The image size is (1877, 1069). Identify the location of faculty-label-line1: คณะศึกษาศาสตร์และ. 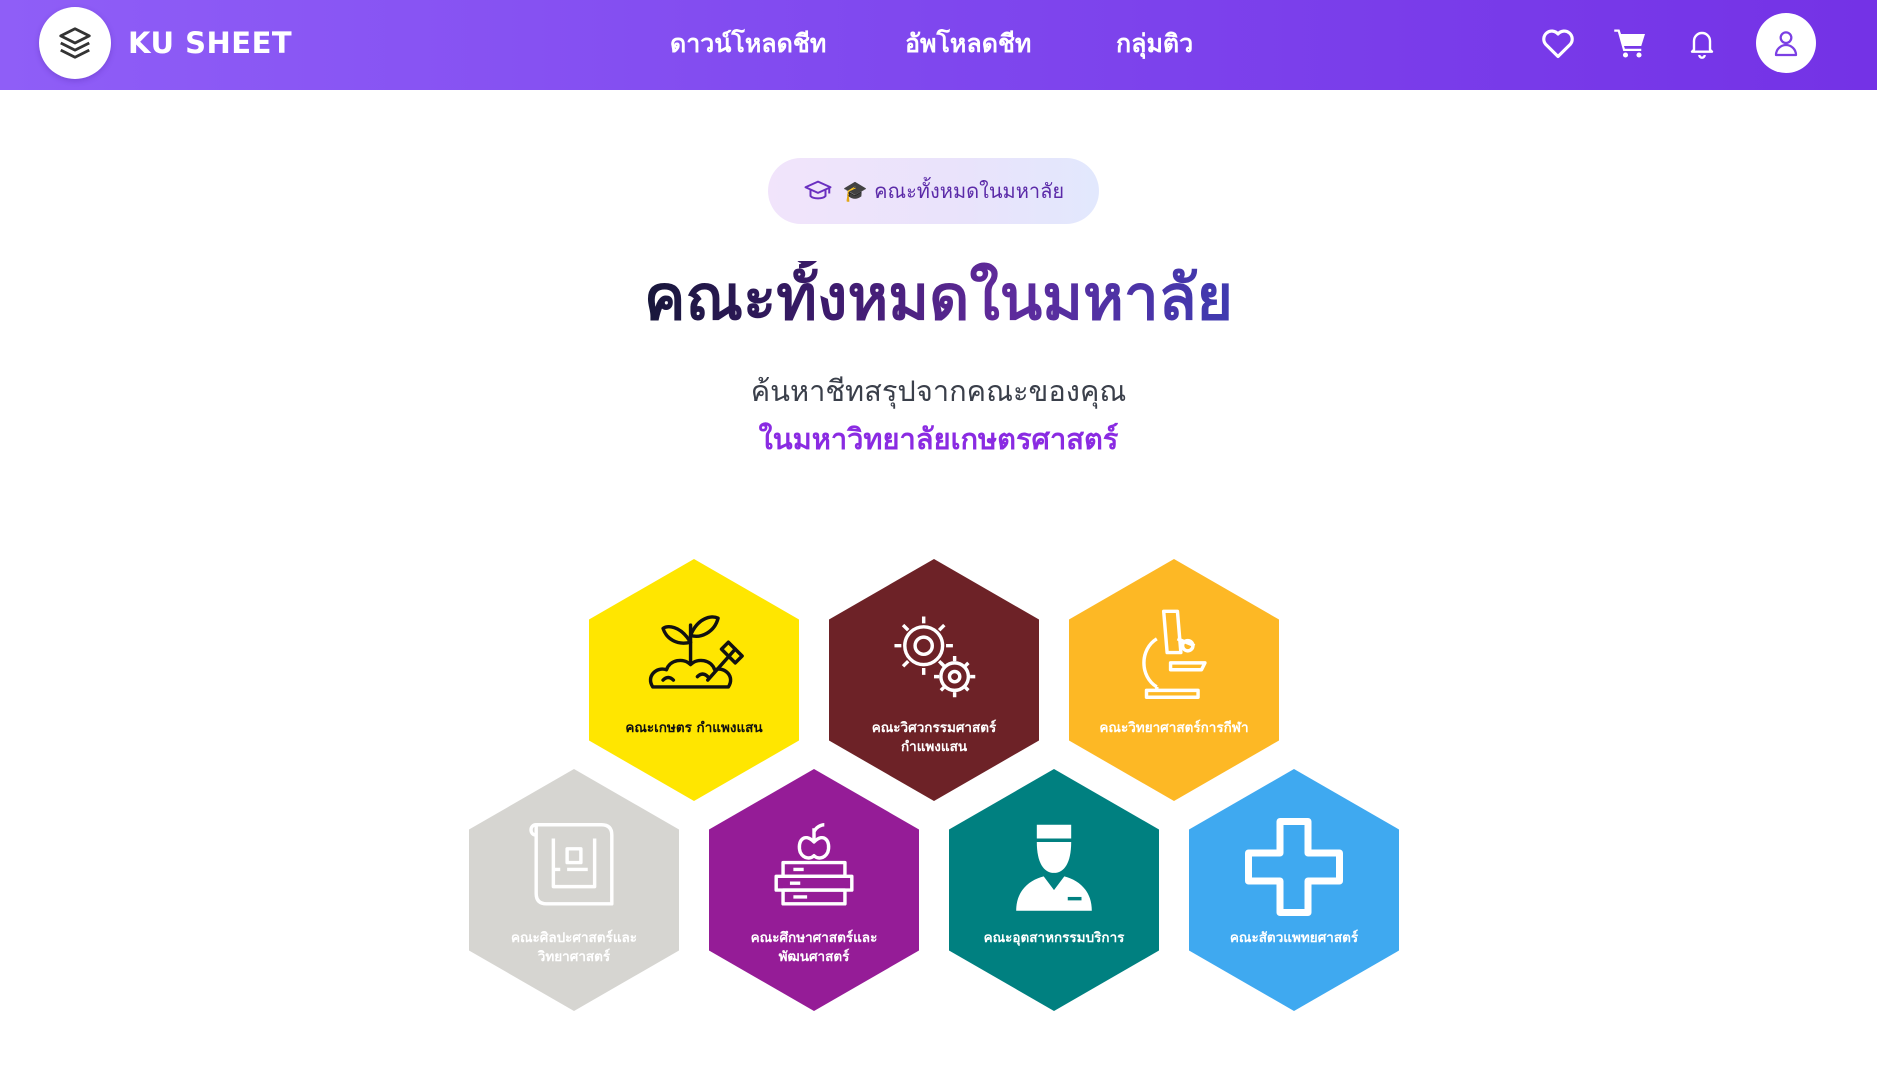
(814, 938).